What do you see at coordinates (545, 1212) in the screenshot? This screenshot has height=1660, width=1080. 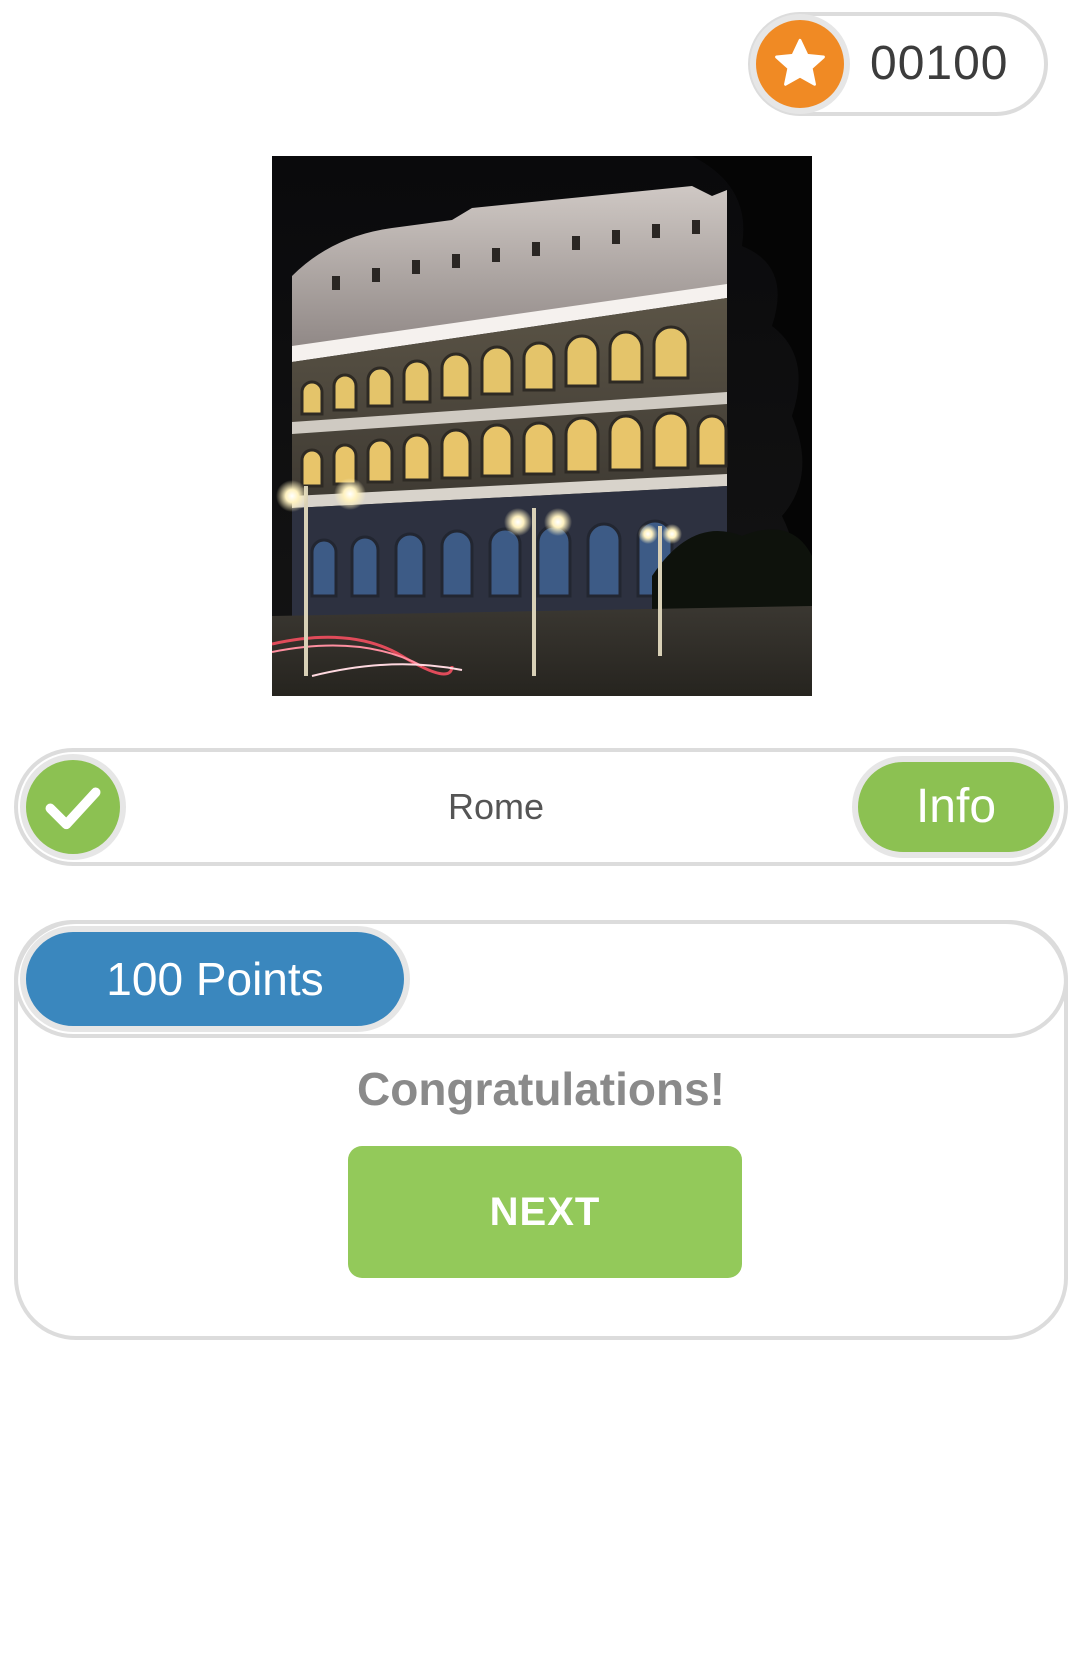 I see `next-button: NEXT` at bounding box center [545, 1212].